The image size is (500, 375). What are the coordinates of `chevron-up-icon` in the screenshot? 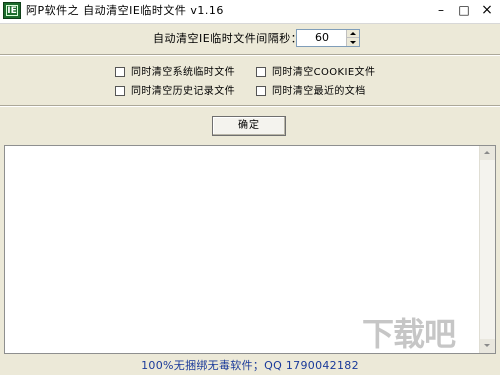 It's located at (353, 33).